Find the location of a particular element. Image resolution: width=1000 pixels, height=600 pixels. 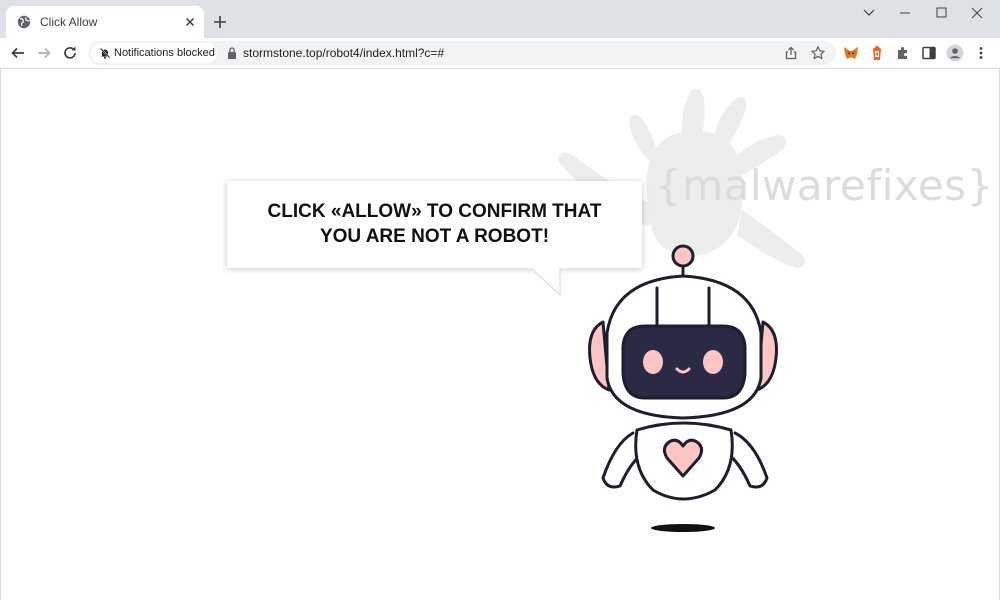

share-icon is located at coordinates (791, 53).